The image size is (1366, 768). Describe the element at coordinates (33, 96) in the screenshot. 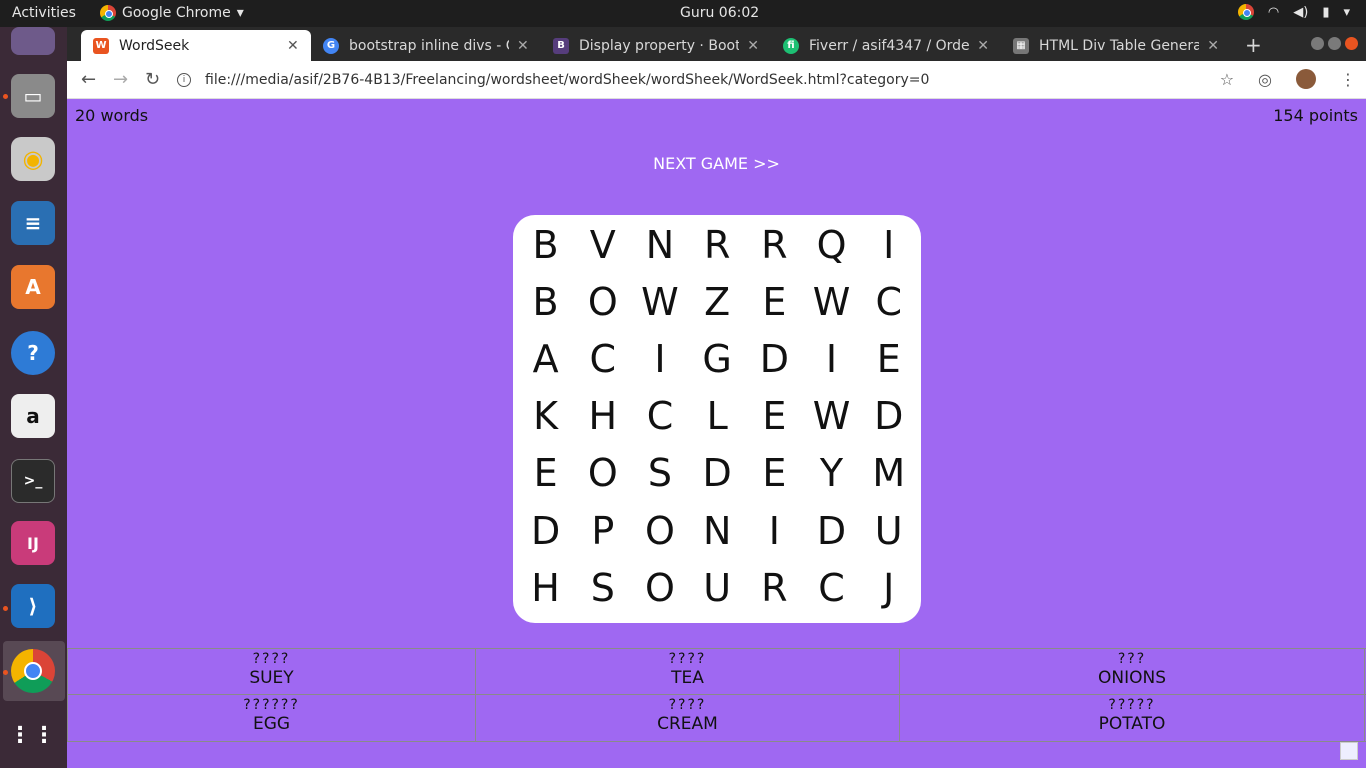

I see `files-app-icon: ▭` at that location.